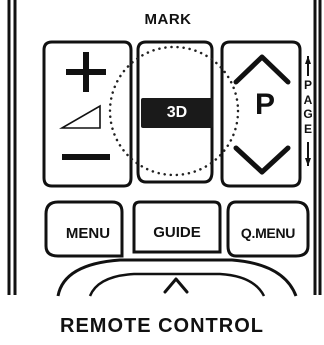 This screenshot has height=345, width=324. I want to click on guide-button-label: GUIDE, so click(177, 232).